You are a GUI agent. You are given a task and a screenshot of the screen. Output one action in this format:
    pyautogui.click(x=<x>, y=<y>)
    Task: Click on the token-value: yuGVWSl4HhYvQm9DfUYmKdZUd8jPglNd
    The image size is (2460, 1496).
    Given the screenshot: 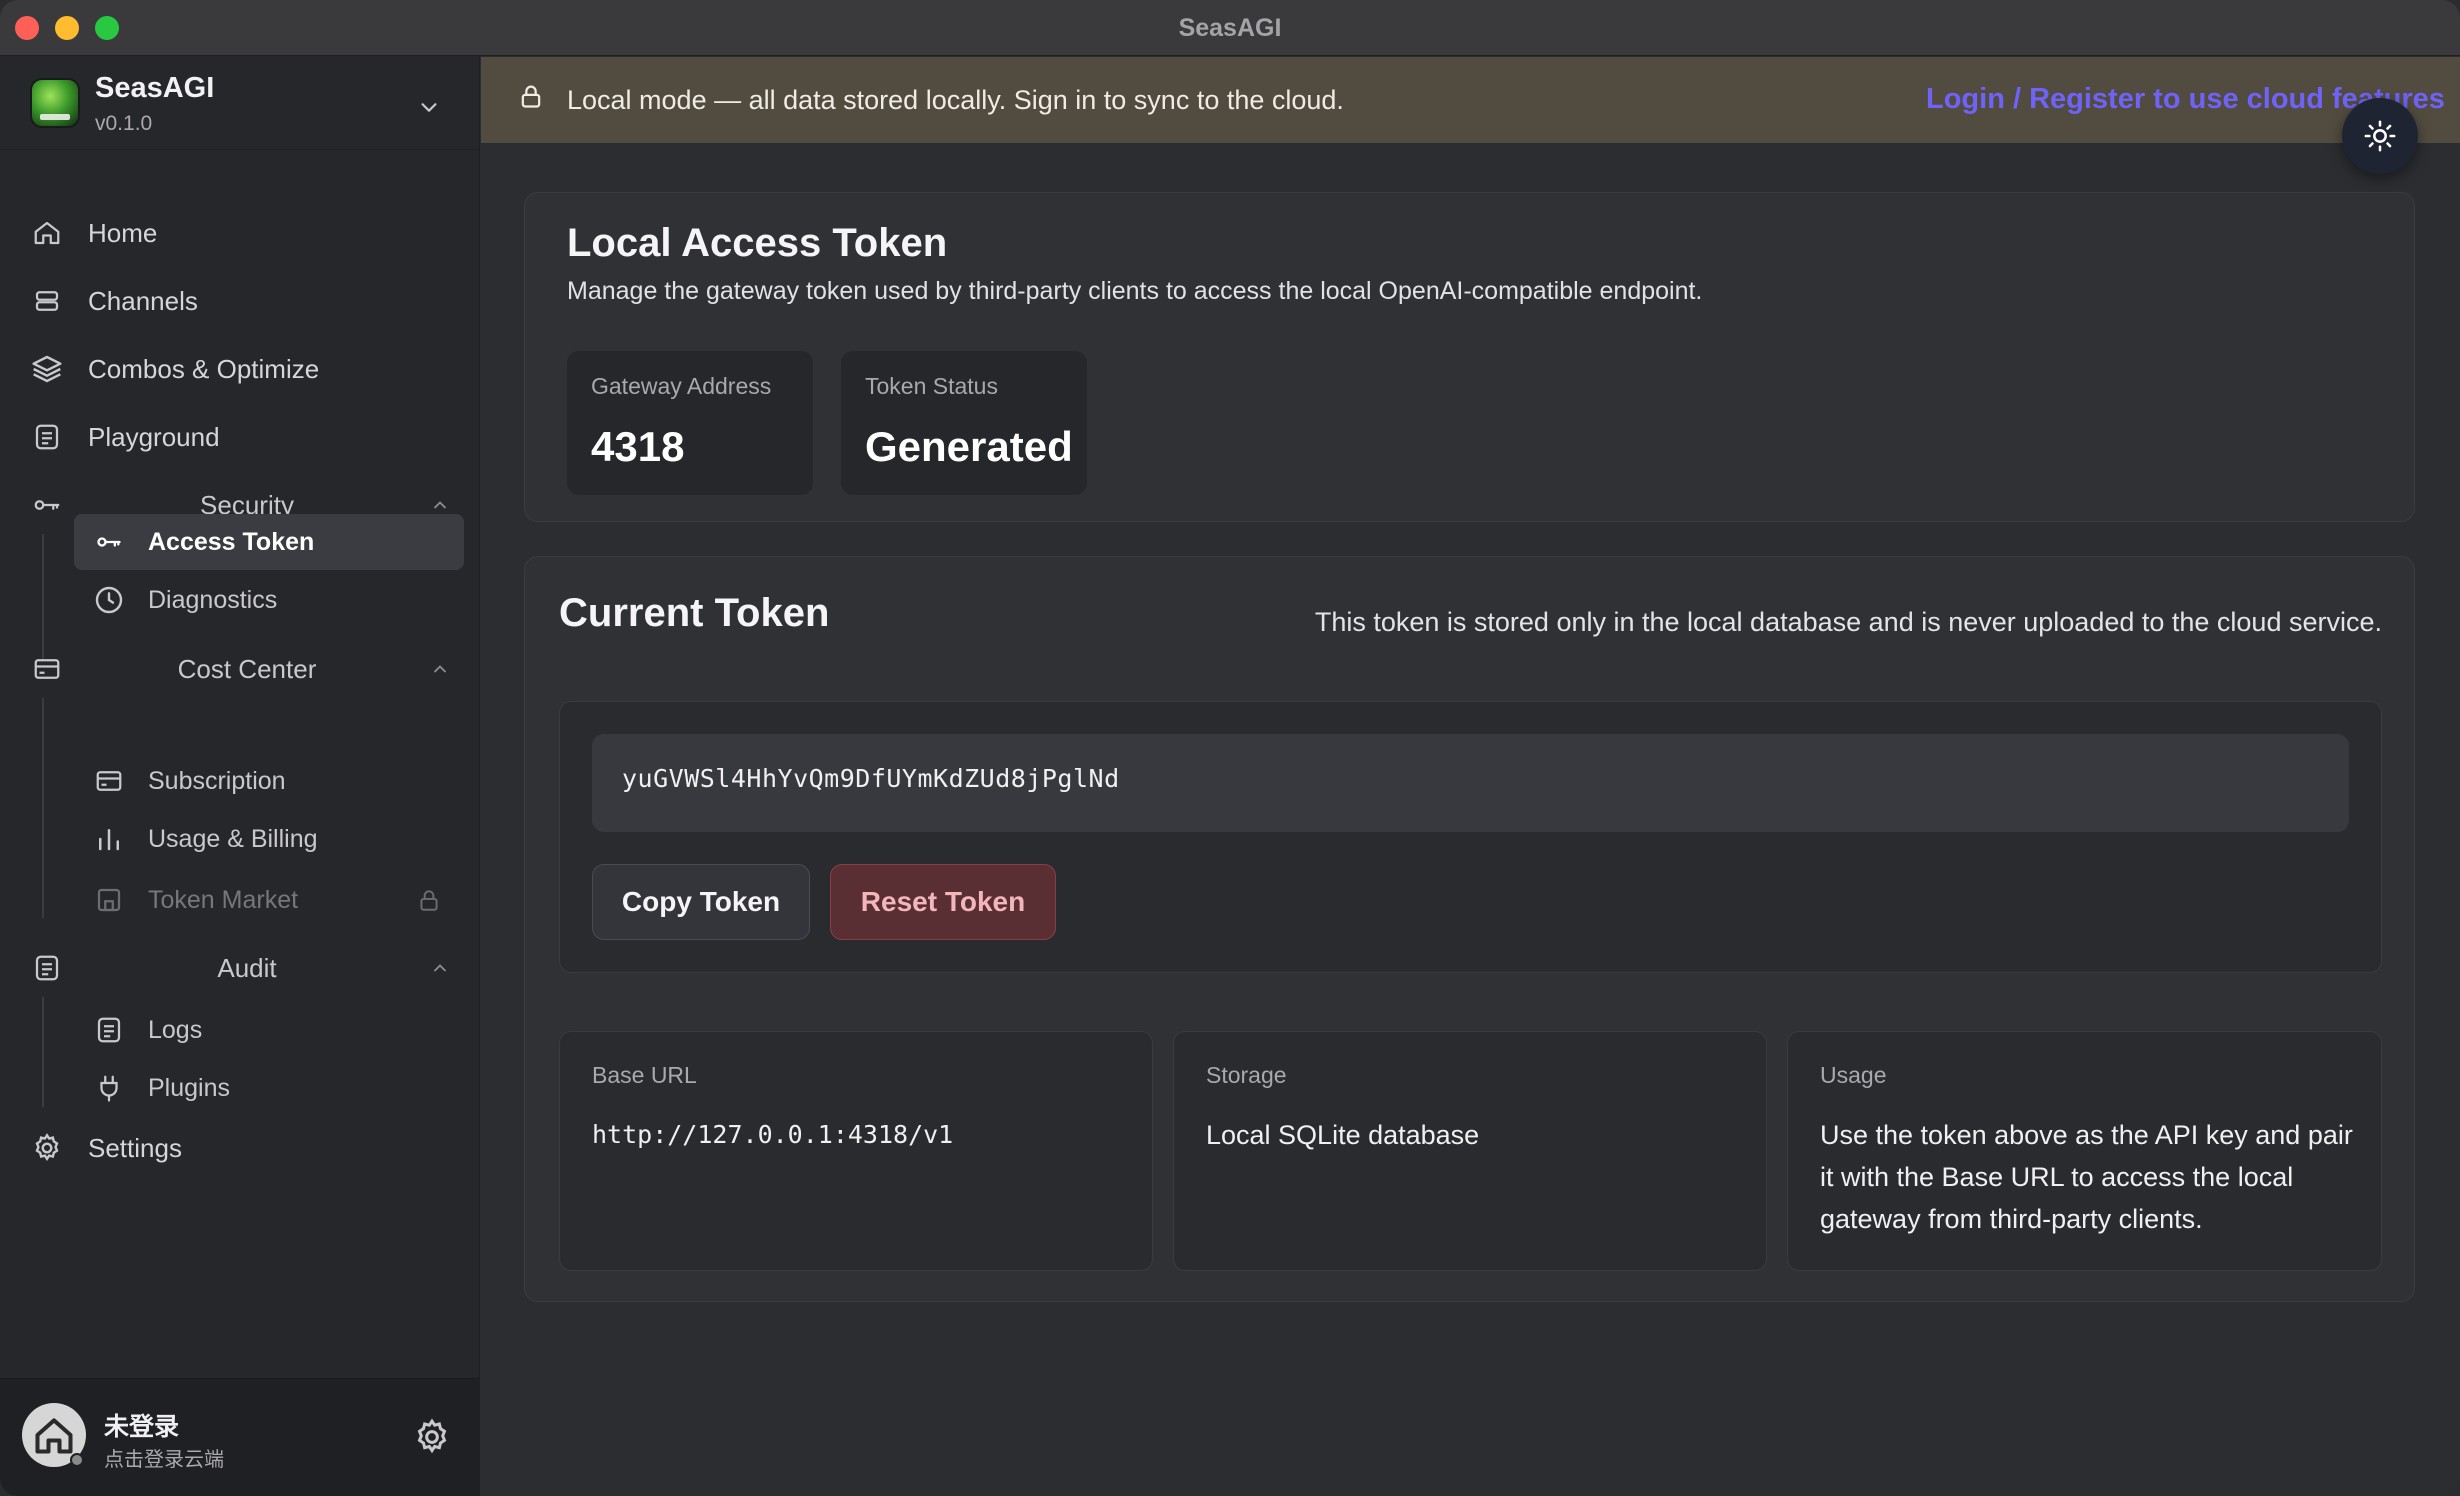 What is the action you would take?
    pyautogui.click(x=871, y=778)
    